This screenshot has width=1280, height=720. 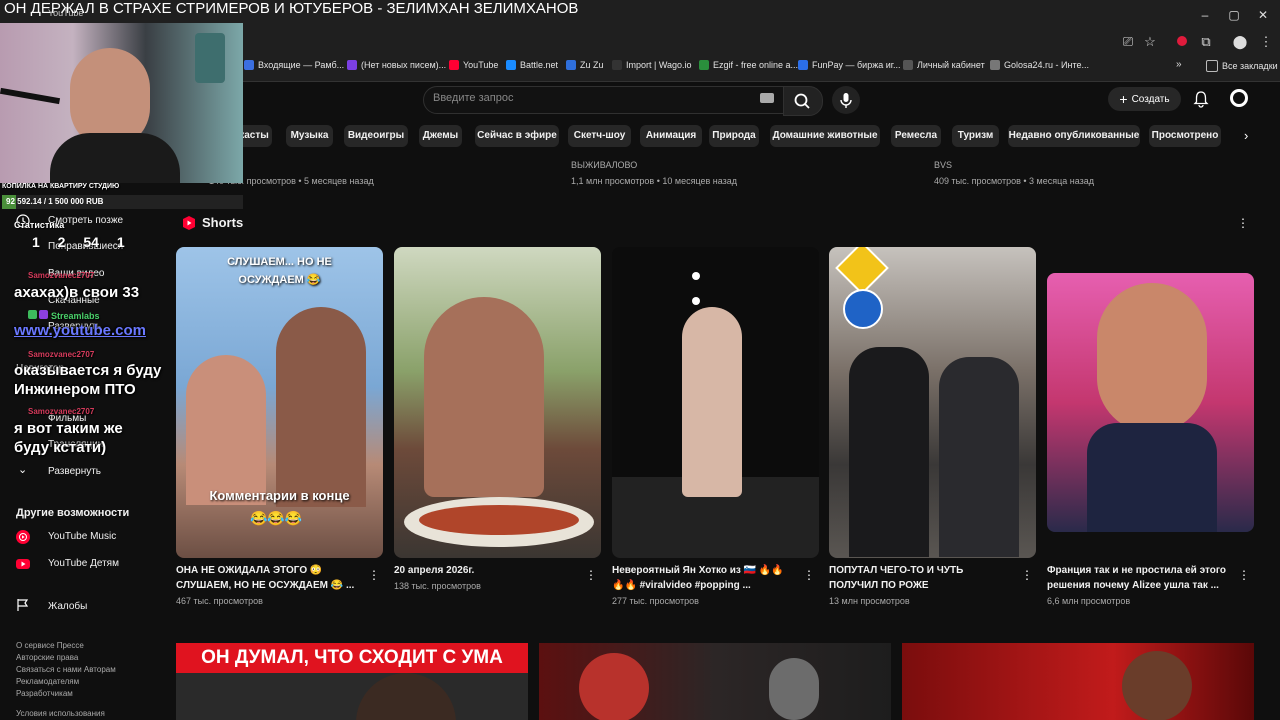 What do you see at coordinates (1182, 42) in the screenshot?
I see `extension-badge-icon` at bounding box center [1182, 42].